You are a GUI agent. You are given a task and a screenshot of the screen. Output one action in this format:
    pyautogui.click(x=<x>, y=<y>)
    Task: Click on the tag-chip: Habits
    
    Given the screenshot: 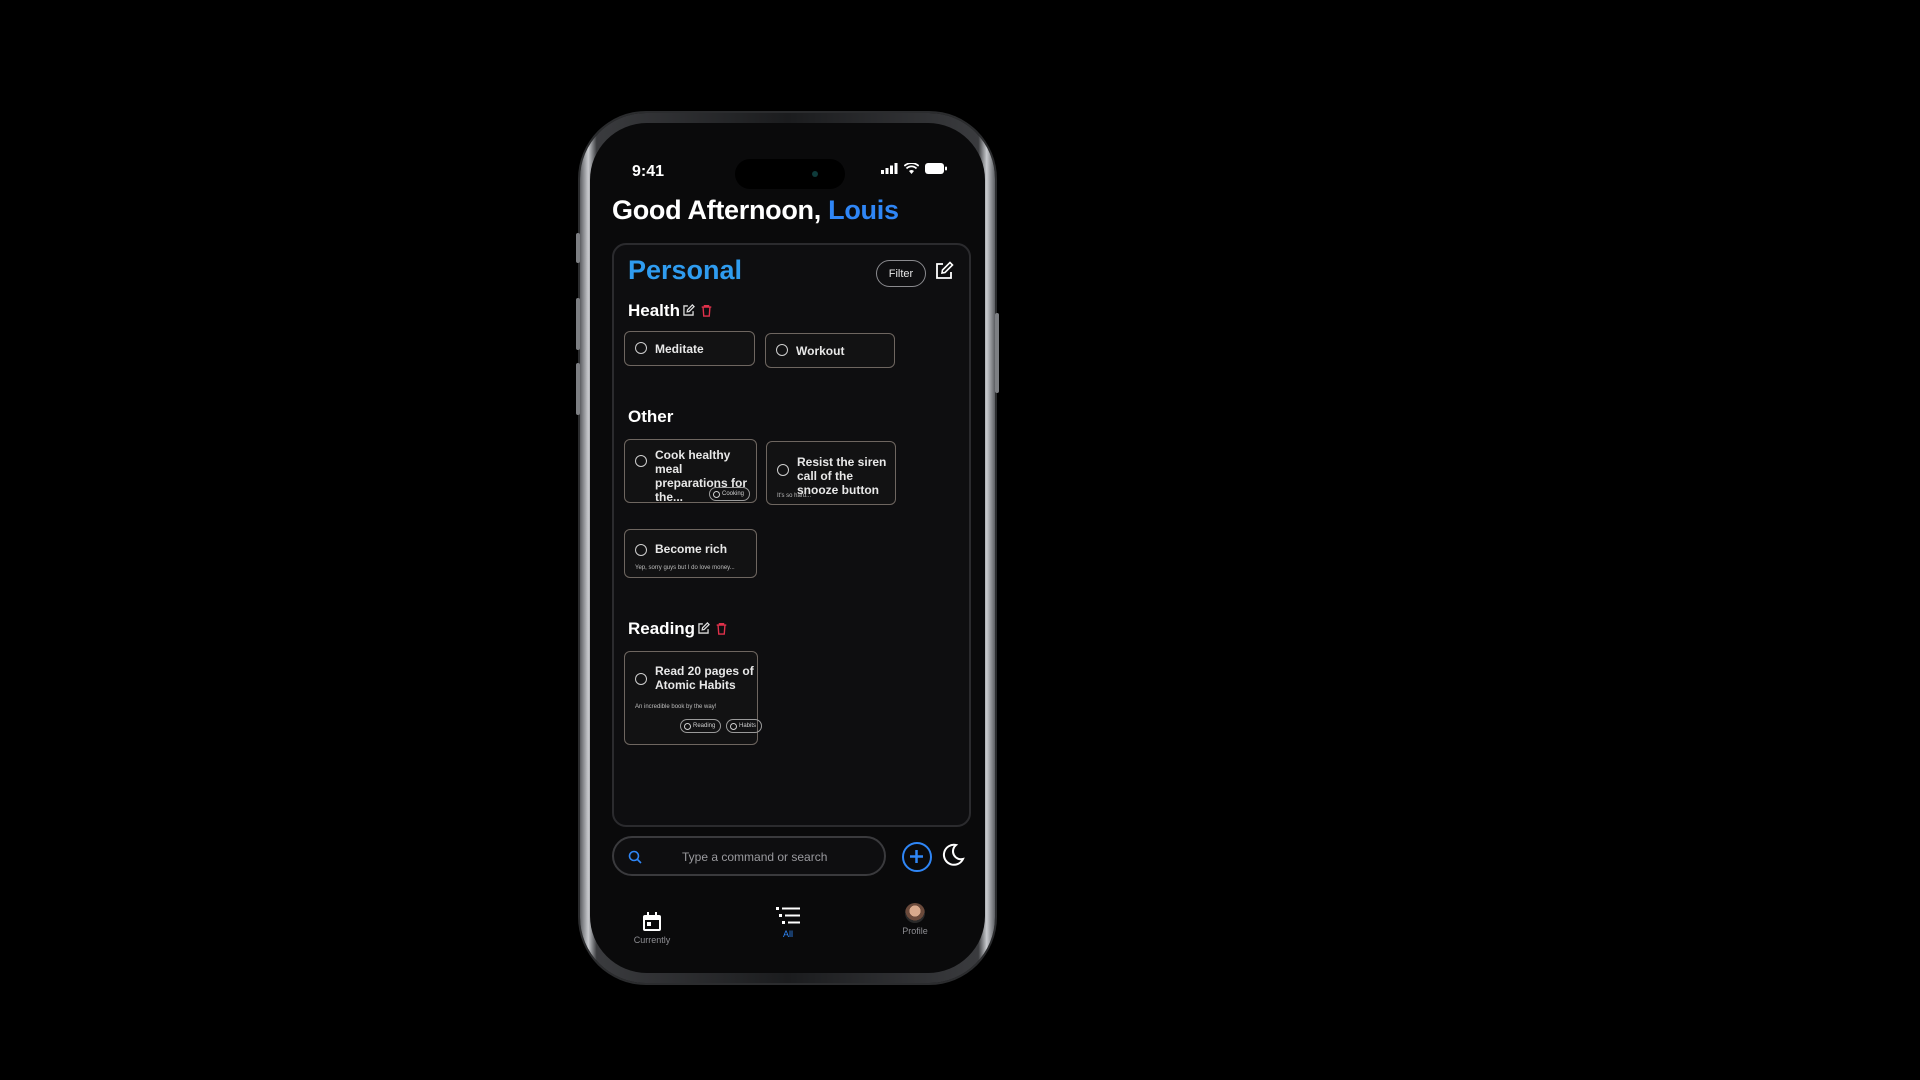 What is the action you would take?
    pyautogui.click(x=744, y=726)
    